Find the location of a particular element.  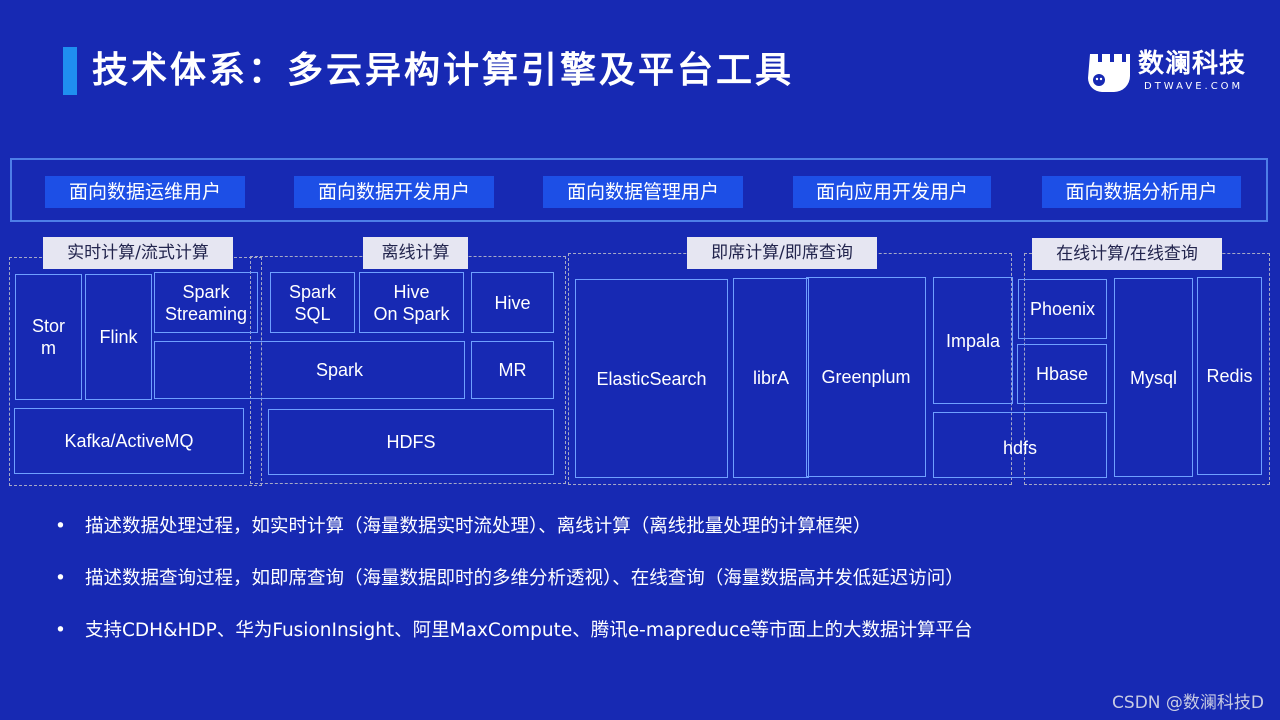

component-hive-on-spark: Hive On Spark is located at coordinates (411, 302).